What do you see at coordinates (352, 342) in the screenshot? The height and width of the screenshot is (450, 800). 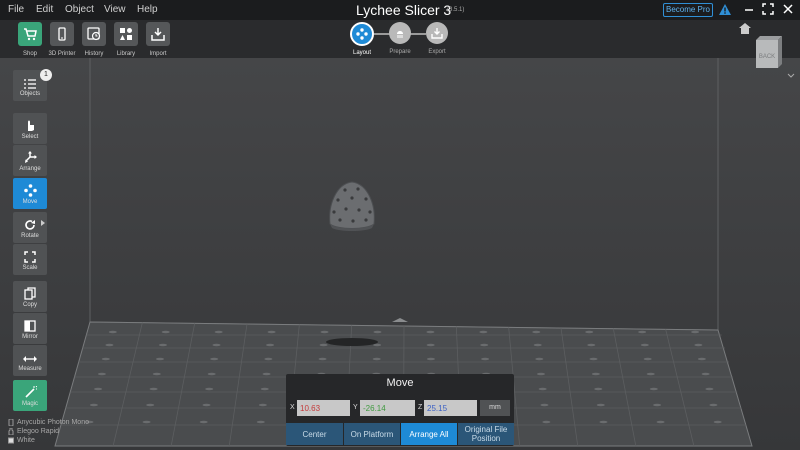 I see `object-shadow` at bounding box center [352, 342].